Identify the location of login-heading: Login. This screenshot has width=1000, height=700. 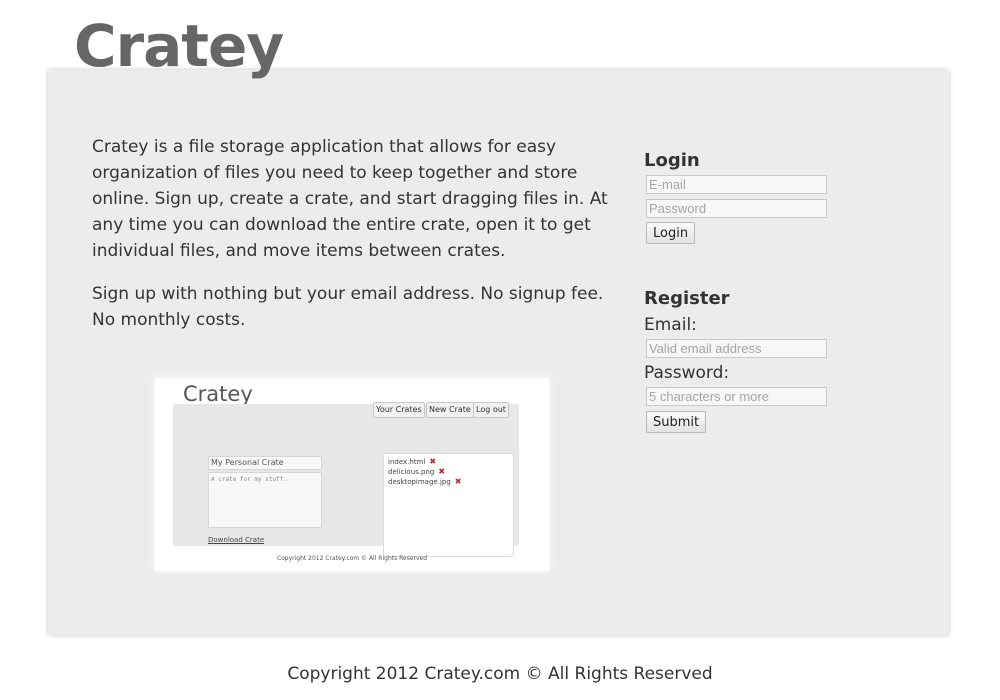
(672, 160).